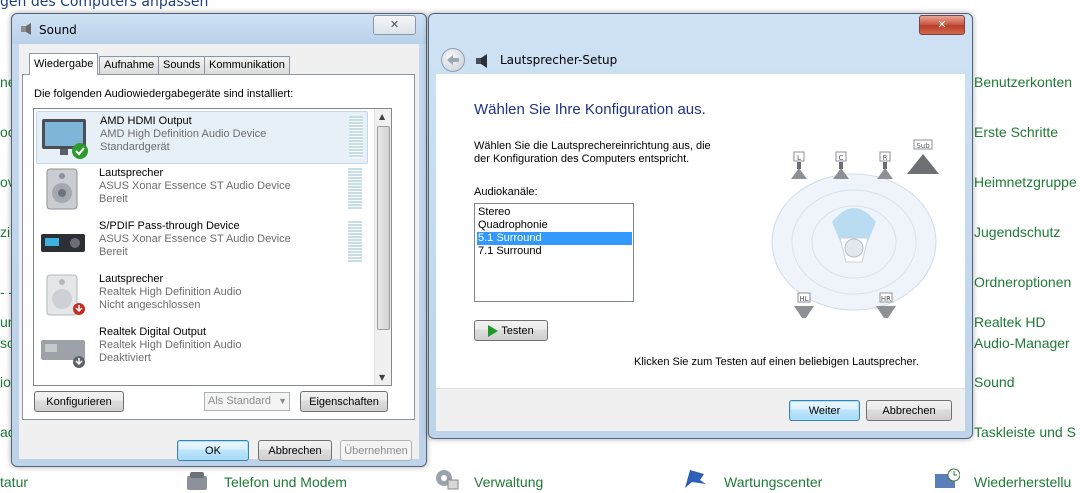 The image size is (1080, 493). Describe the element at coordinates (125, 358) in the screenshot. I see `device-status: Deaktiviert` at that location.